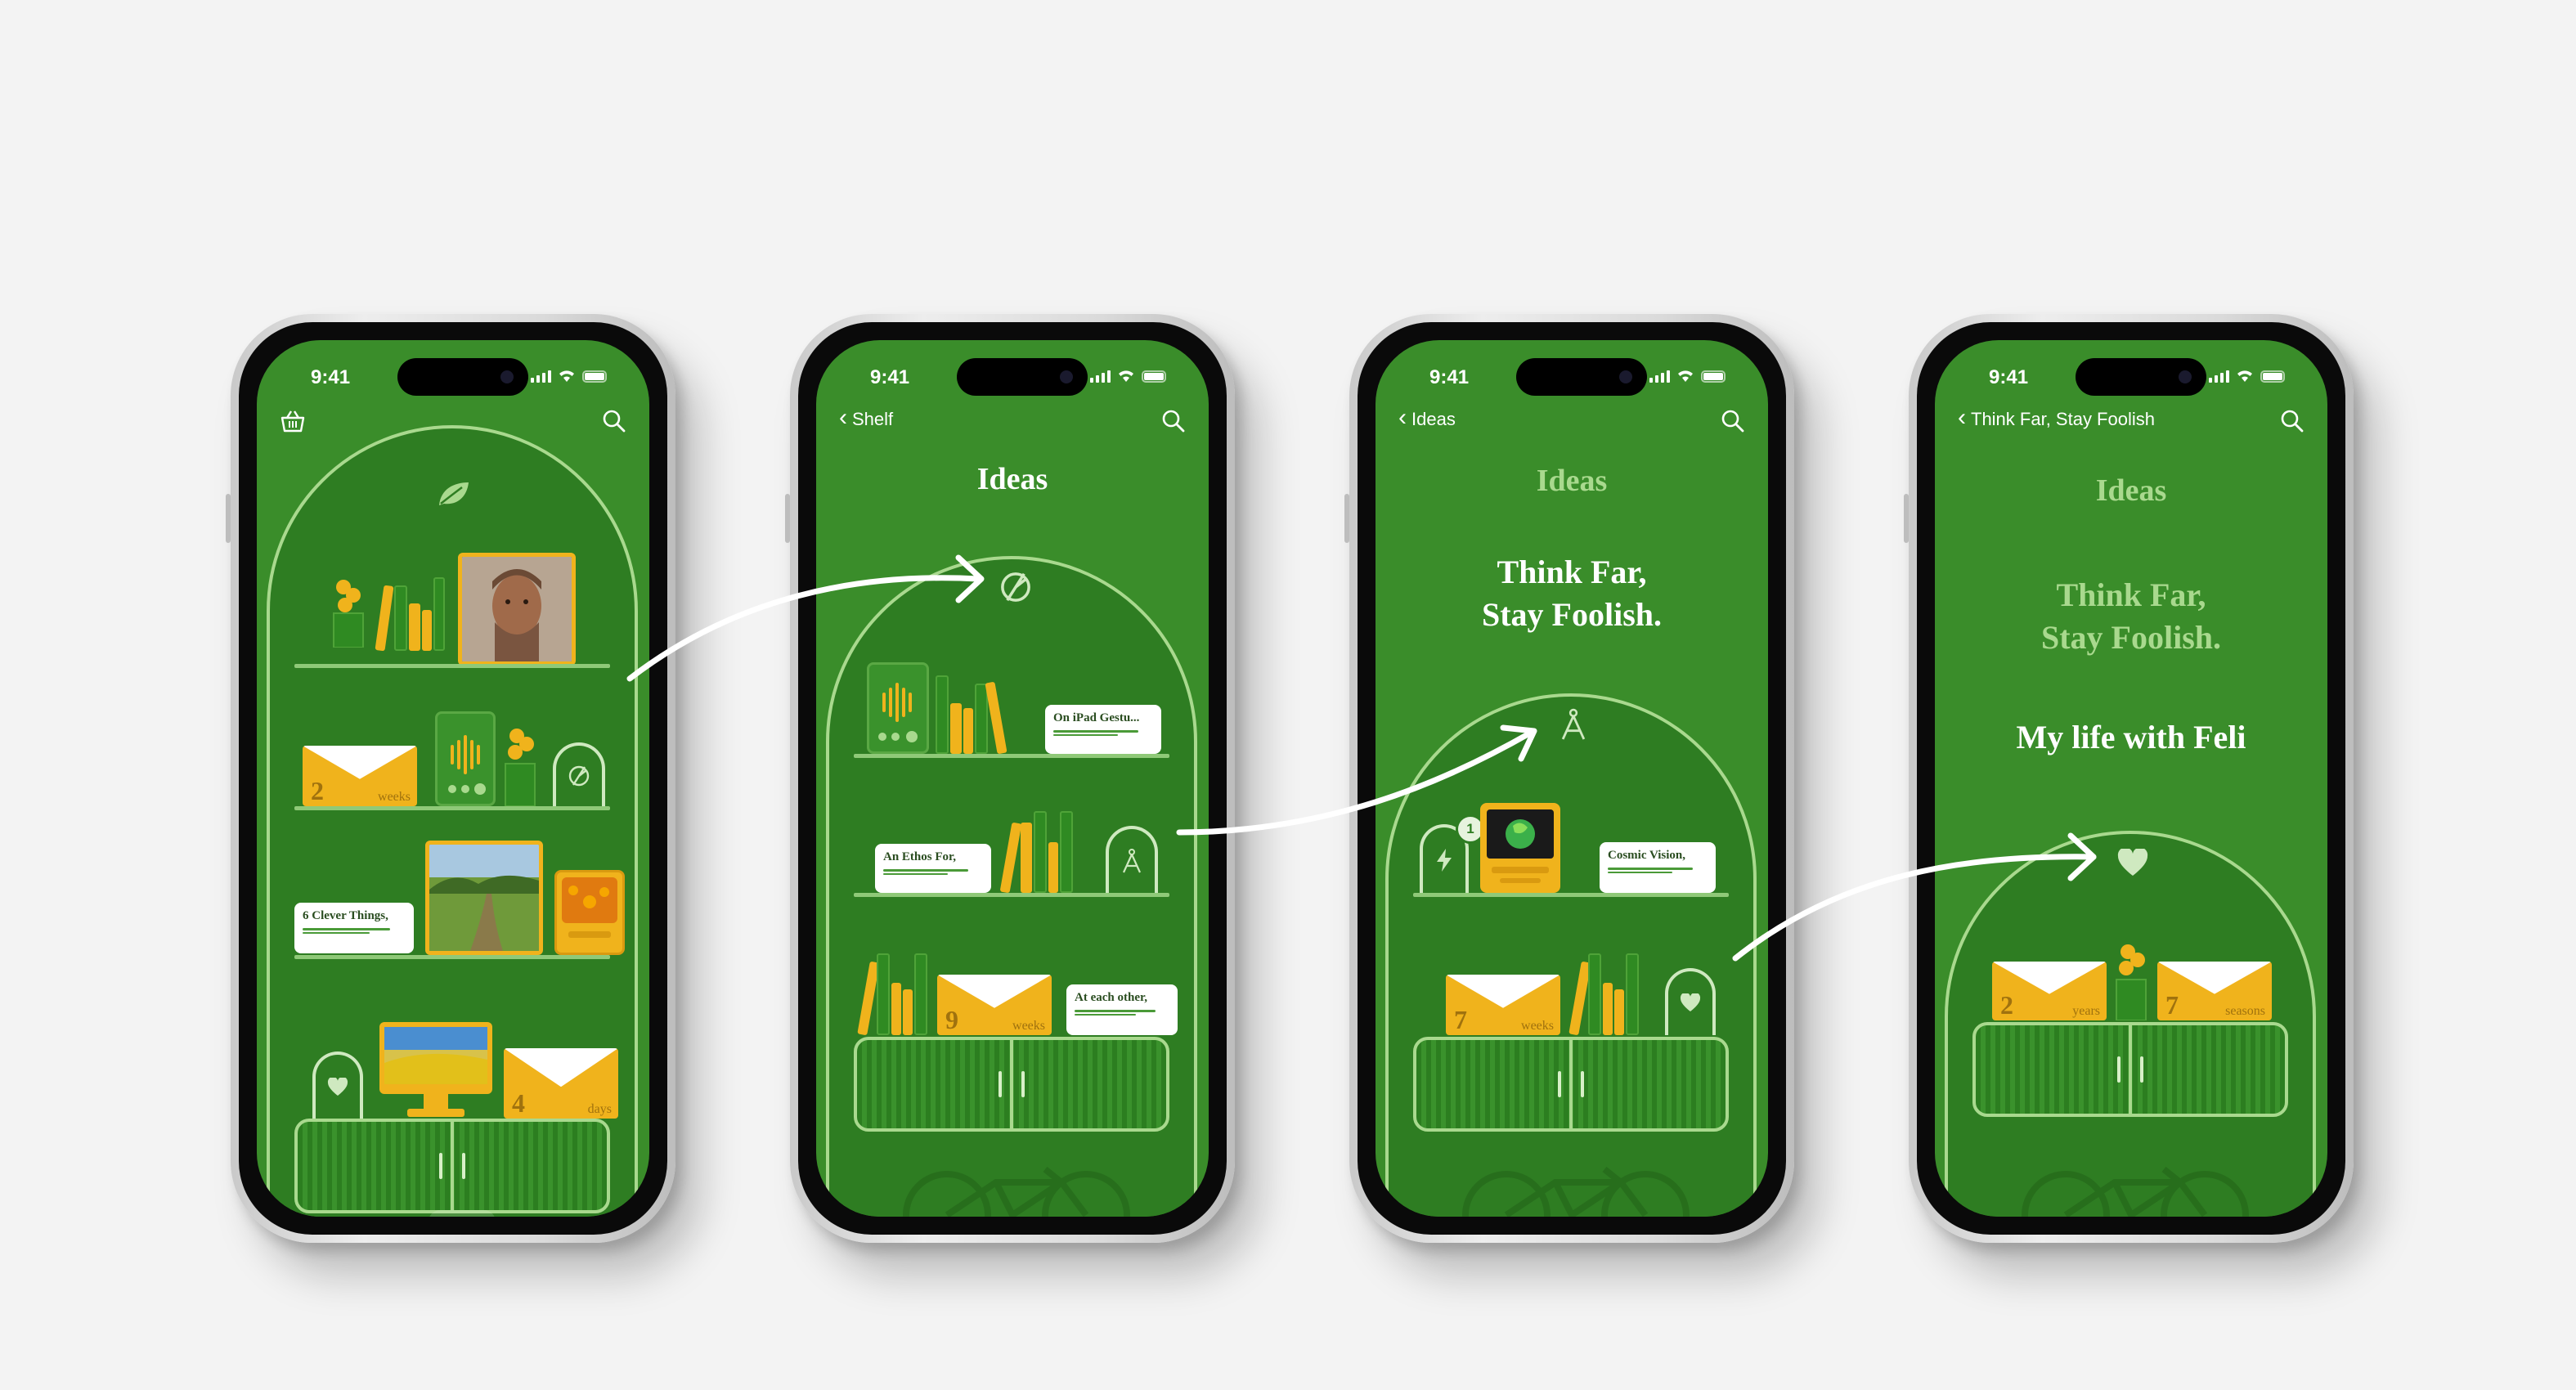 This screenshot has width=2576, height=1390. I want to click on phone-shelf: 9:41 2 weeks 6 Clever Things, 4 days, so click(450, 778).